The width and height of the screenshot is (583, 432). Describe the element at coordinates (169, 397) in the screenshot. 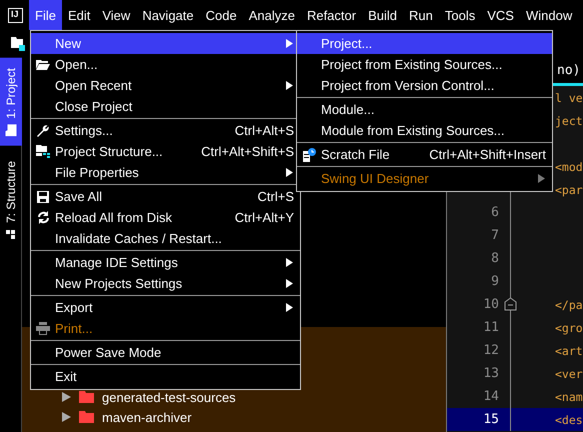

I see `tree-item-label: generated-test-sources` at that location.